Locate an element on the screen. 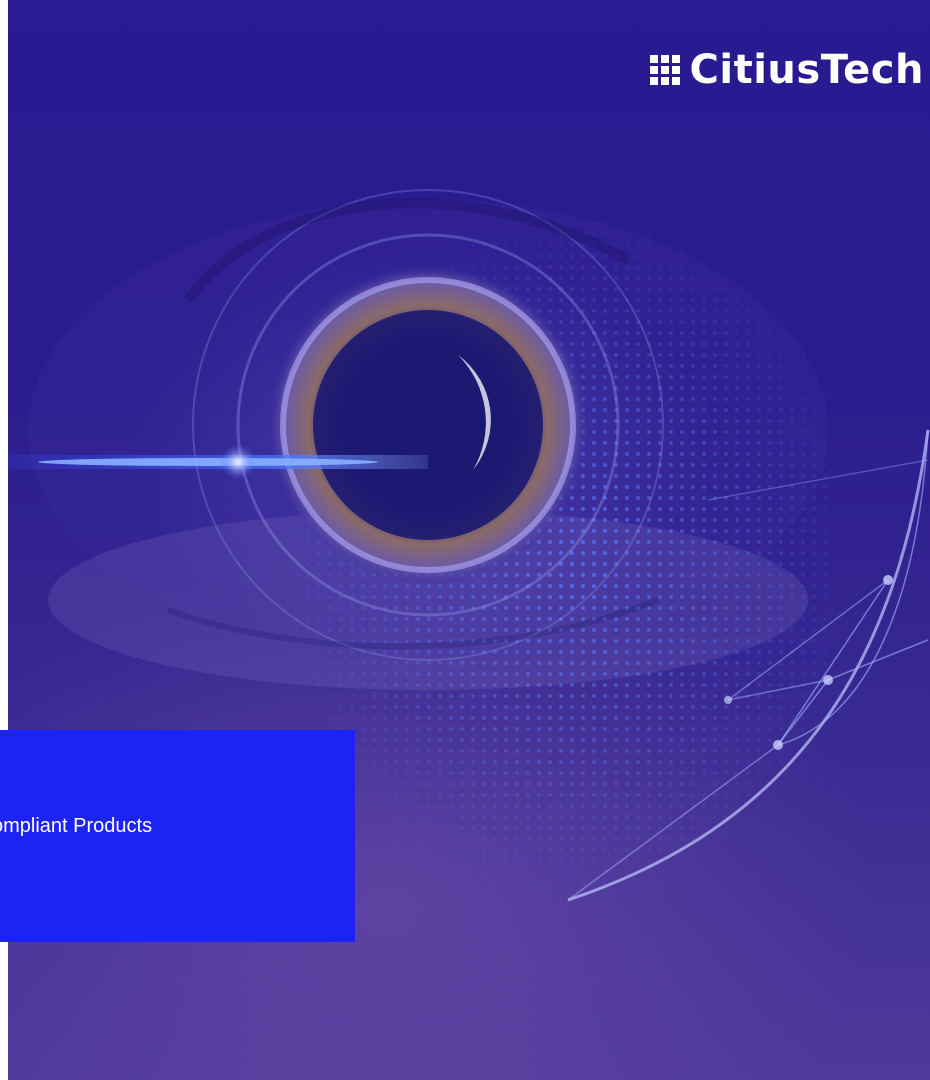 The width and height of the screenshot is (930, 1080). title-text: ompliant Products is located at coordinates (177, 826).